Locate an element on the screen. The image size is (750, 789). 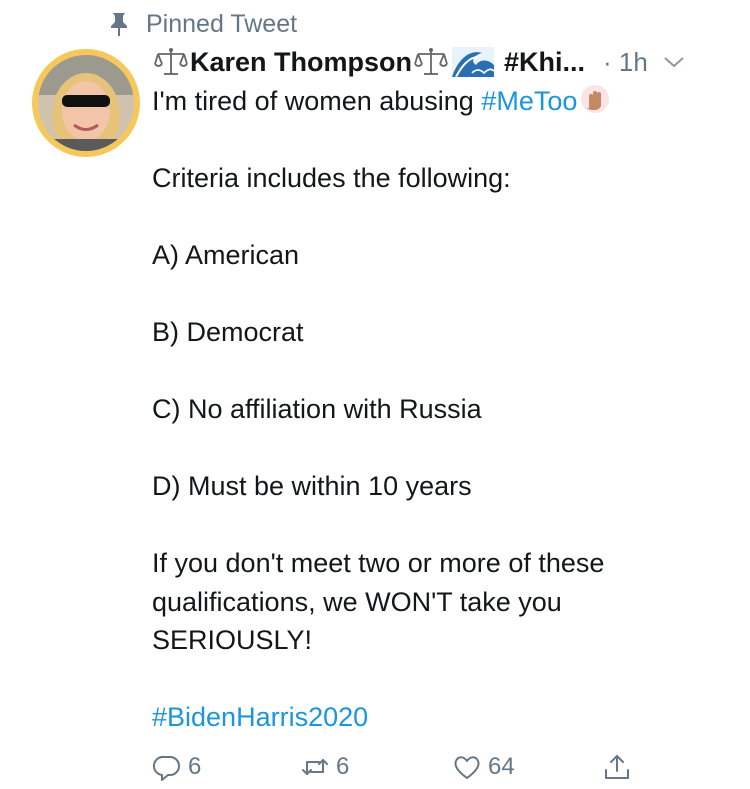
share-icon is located at coordinates (617, 767).